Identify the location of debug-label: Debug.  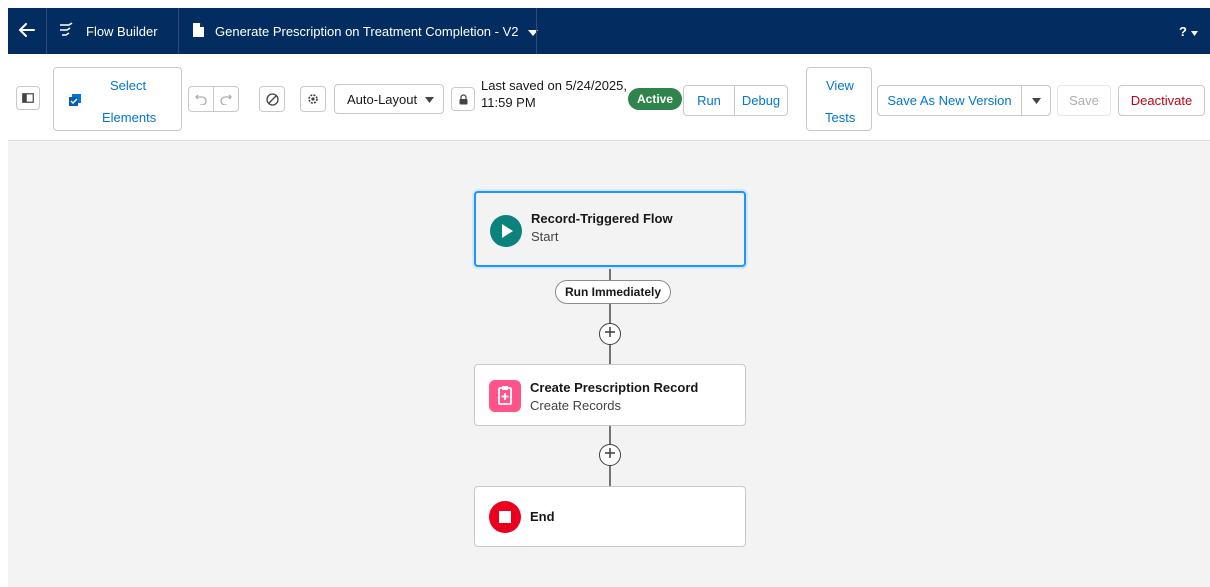
(761, 100).